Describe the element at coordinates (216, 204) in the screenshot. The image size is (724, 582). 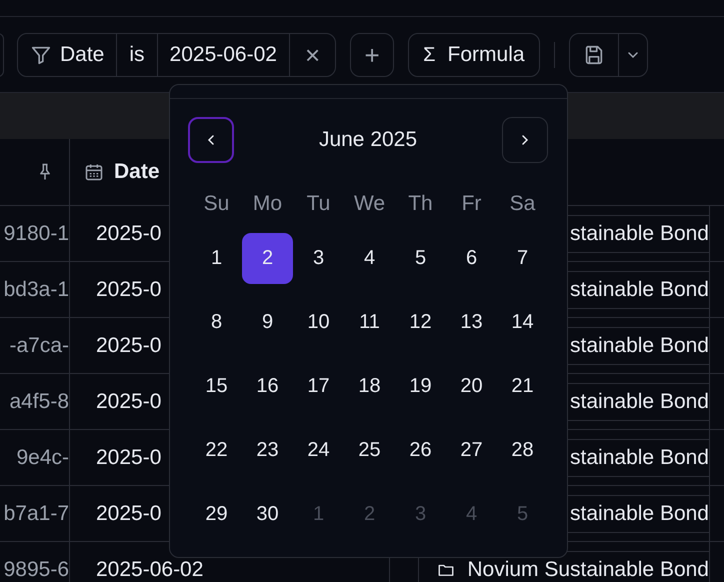
I see `weekday-label: Su` at that location.